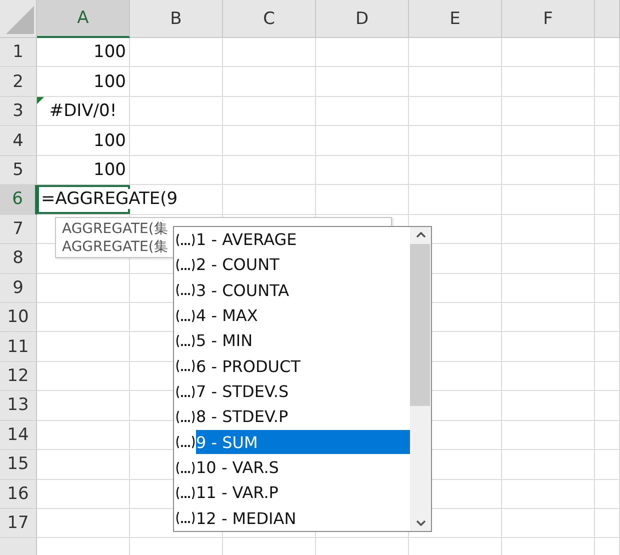 This screenshot has width=620, height=555. I want to click on row-header: 9, so click(18, 288).